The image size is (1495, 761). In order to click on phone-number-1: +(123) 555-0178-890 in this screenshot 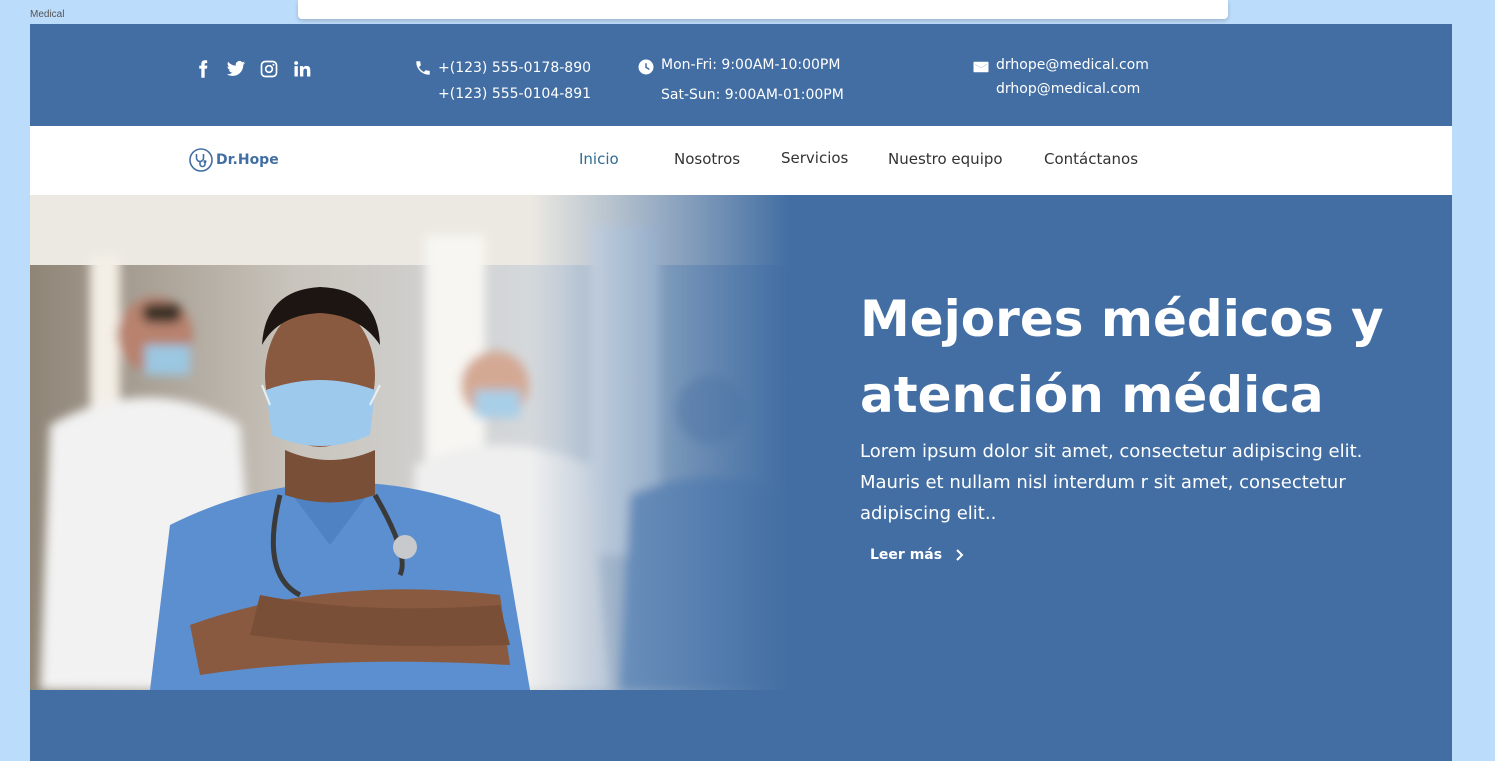, I will do `click(502, 68)`.